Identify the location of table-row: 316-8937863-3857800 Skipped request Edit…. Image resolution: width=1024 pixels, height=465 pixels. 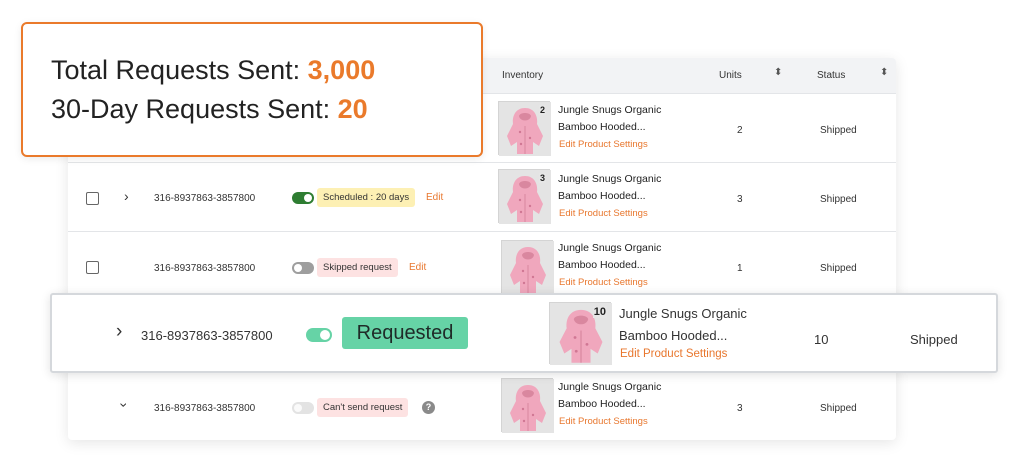
(482, 267).